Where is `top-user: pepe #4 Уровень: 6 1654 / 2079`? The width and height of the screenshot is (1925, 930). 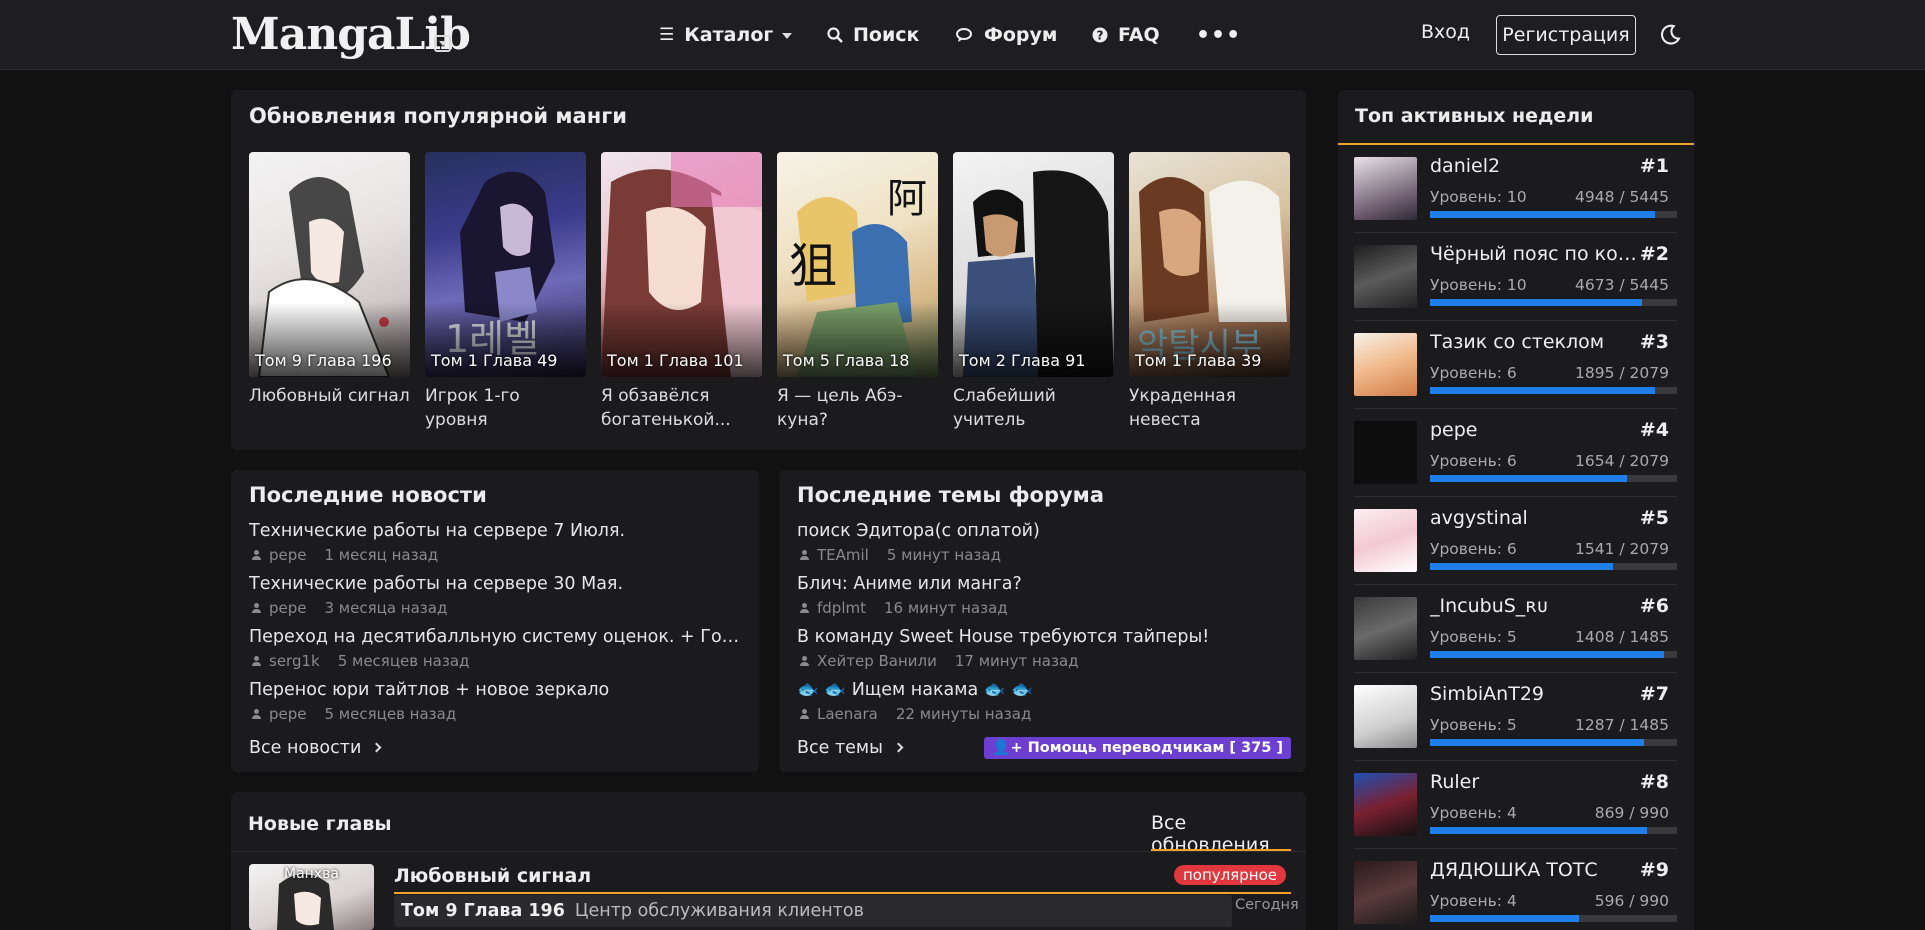
top-user: pepe #4 Уровень: 6 1654 / 2079 is located at coordinates (1515, 453).